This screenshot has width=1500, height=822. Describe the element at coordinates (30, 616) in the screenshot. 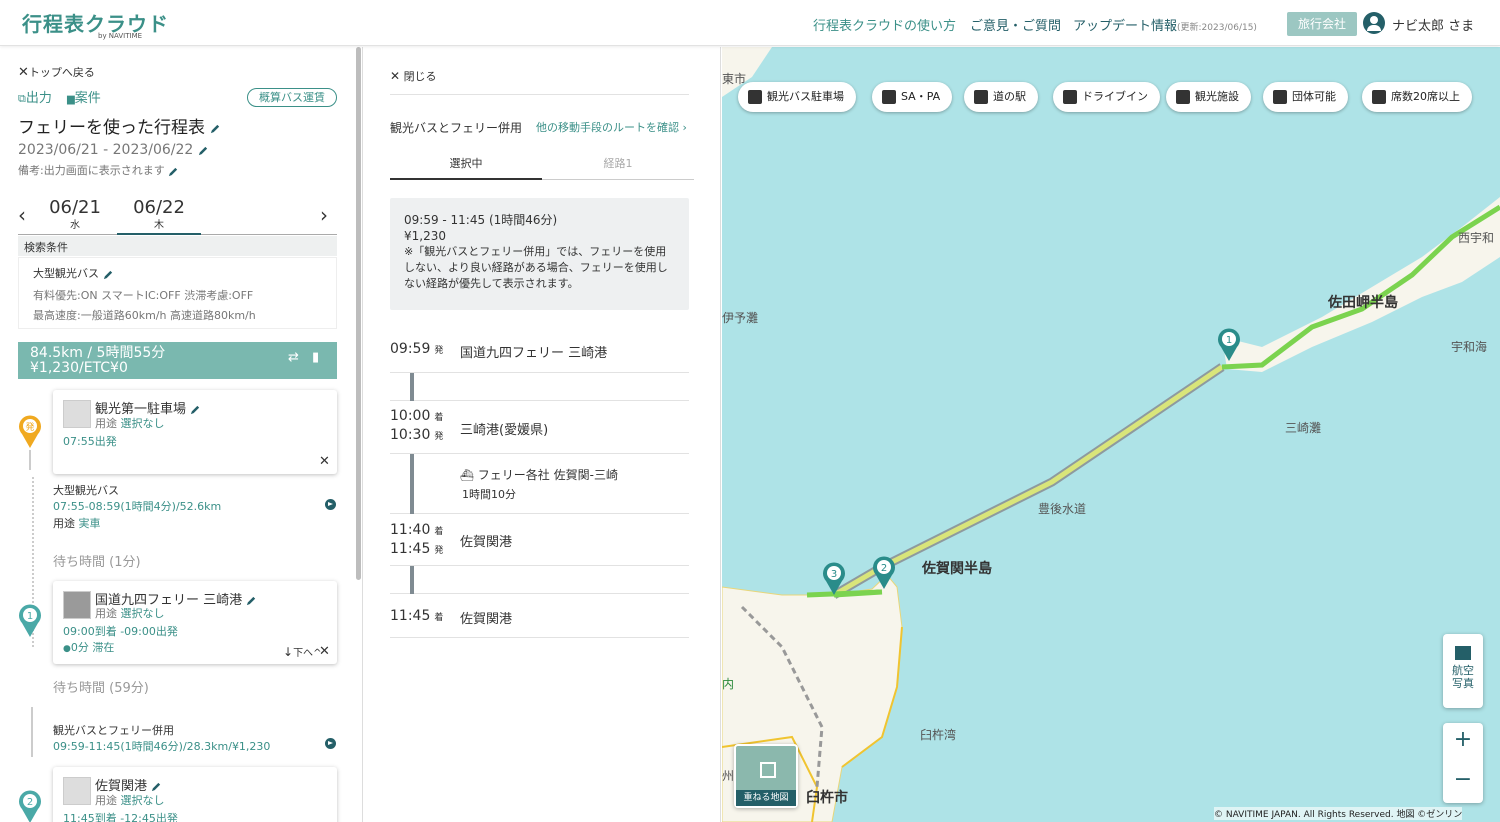

I see `waypoint-pin-label: 1` at that location.